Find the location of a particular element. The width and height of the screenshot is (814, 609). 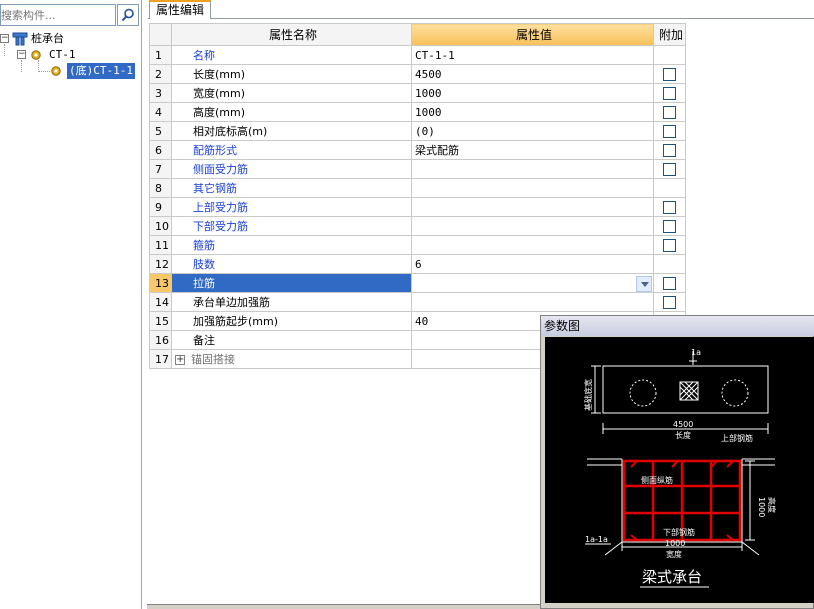

property-name: 相对底标高(m) is located at coordinates (230, 131).